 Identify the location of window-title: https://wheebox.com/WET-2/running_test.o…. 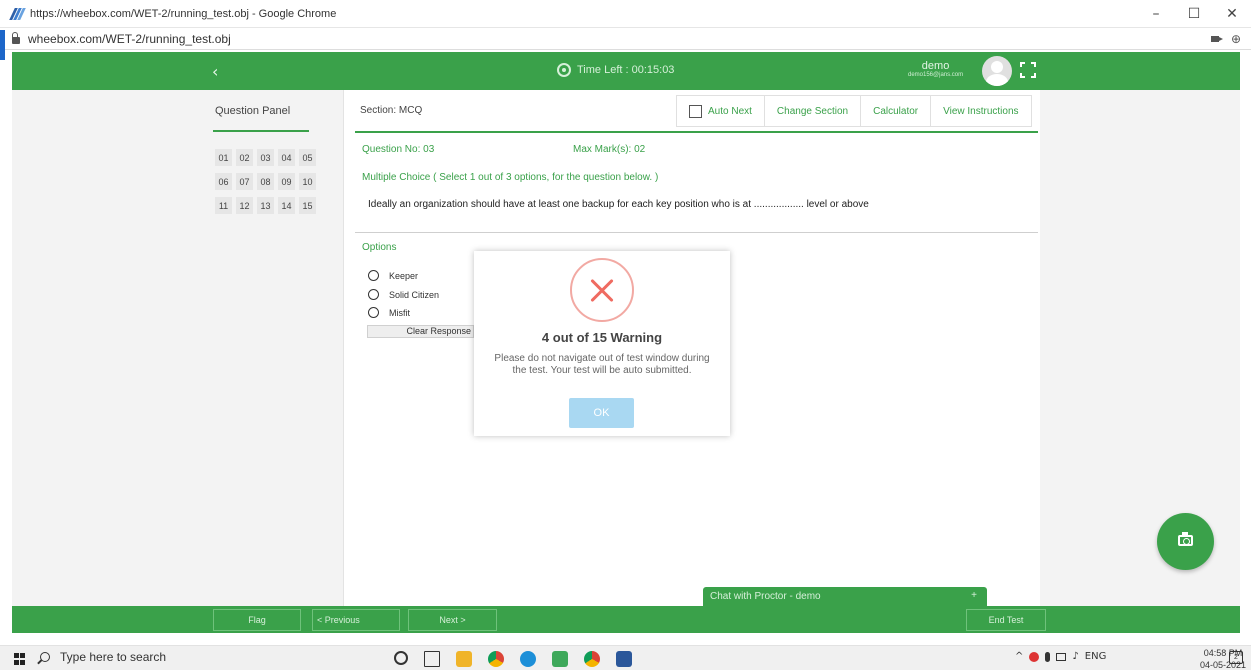
(183, 13).